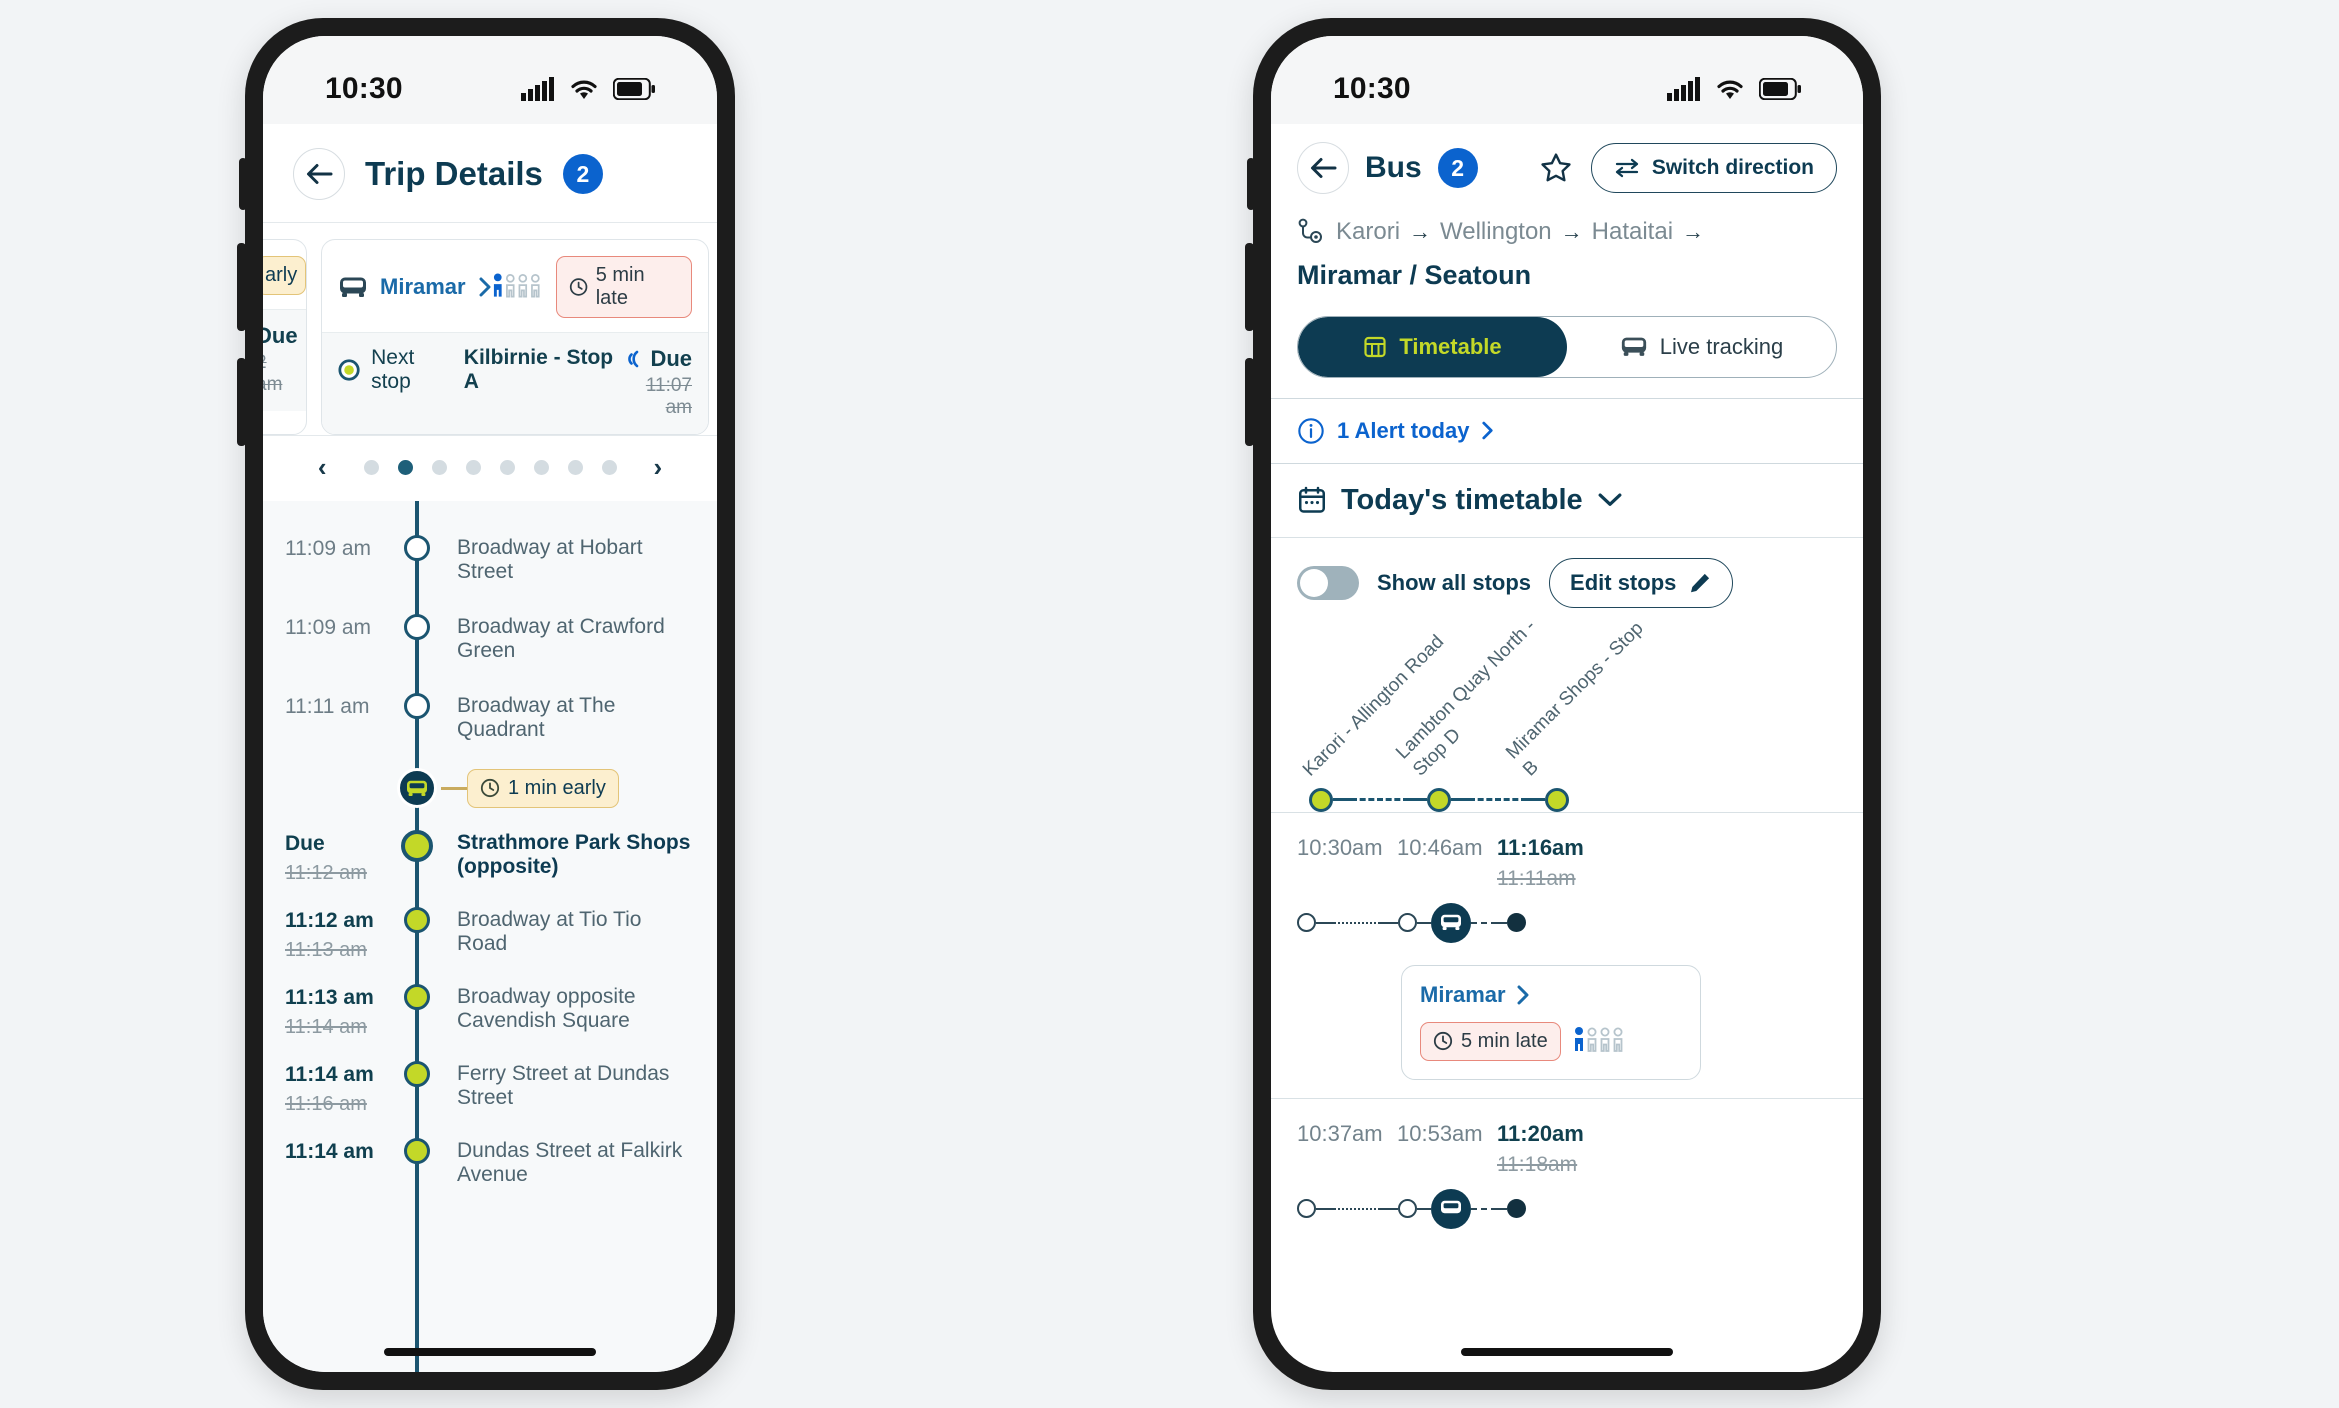 This screenshot has height=1408, width=2339. I want to click on carousel-pagination: ‹ ›, so click(490, 468).